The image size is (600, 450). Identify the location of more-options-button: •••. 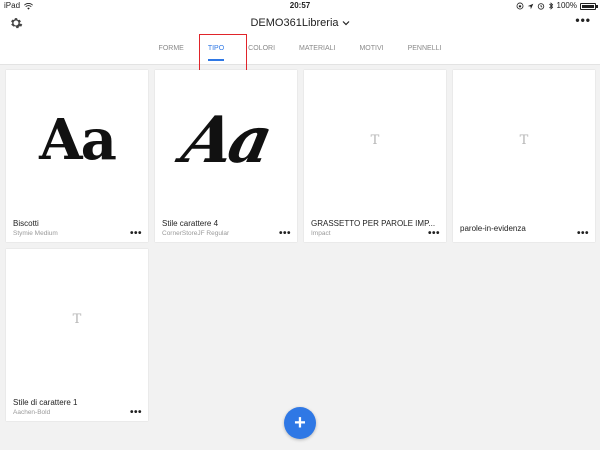
(583, 20).